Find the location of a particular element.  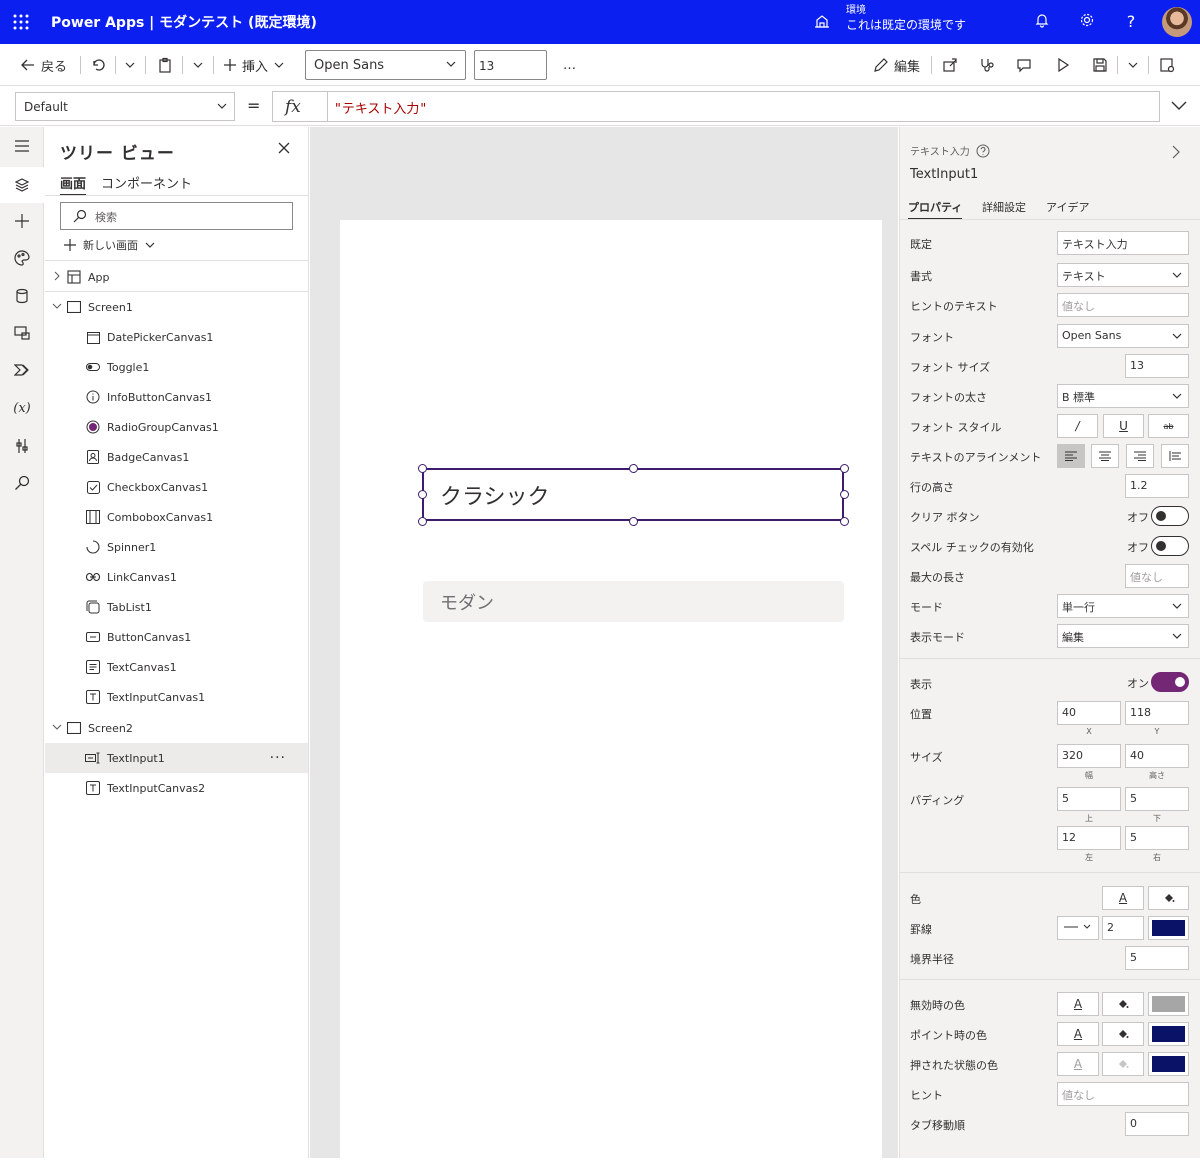

pressed-text-color-button: A is located at coordinates (1078, 1064).